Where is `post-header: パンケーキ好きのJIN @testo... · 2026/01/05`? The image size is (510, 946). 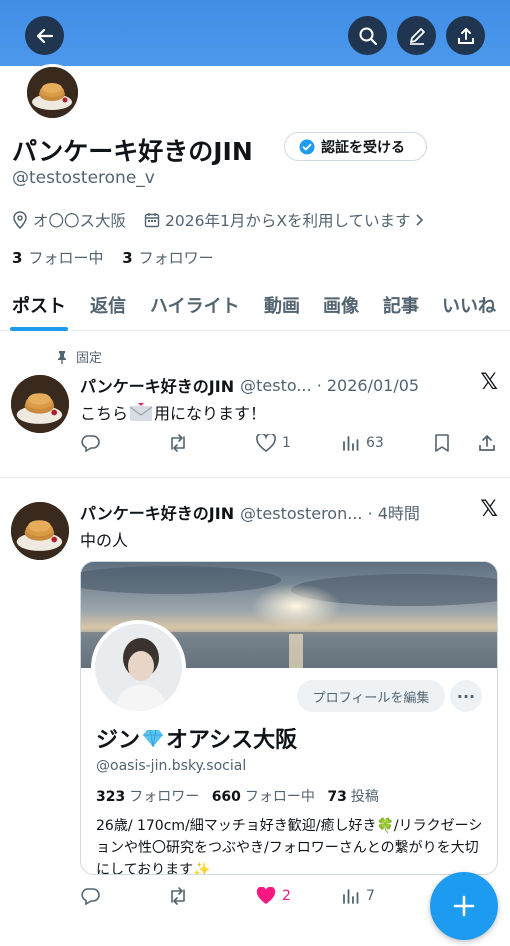
post-header: パンケーキ好きのJIN @testo... · 2026/01/05 is located at coordinates (249, 385).